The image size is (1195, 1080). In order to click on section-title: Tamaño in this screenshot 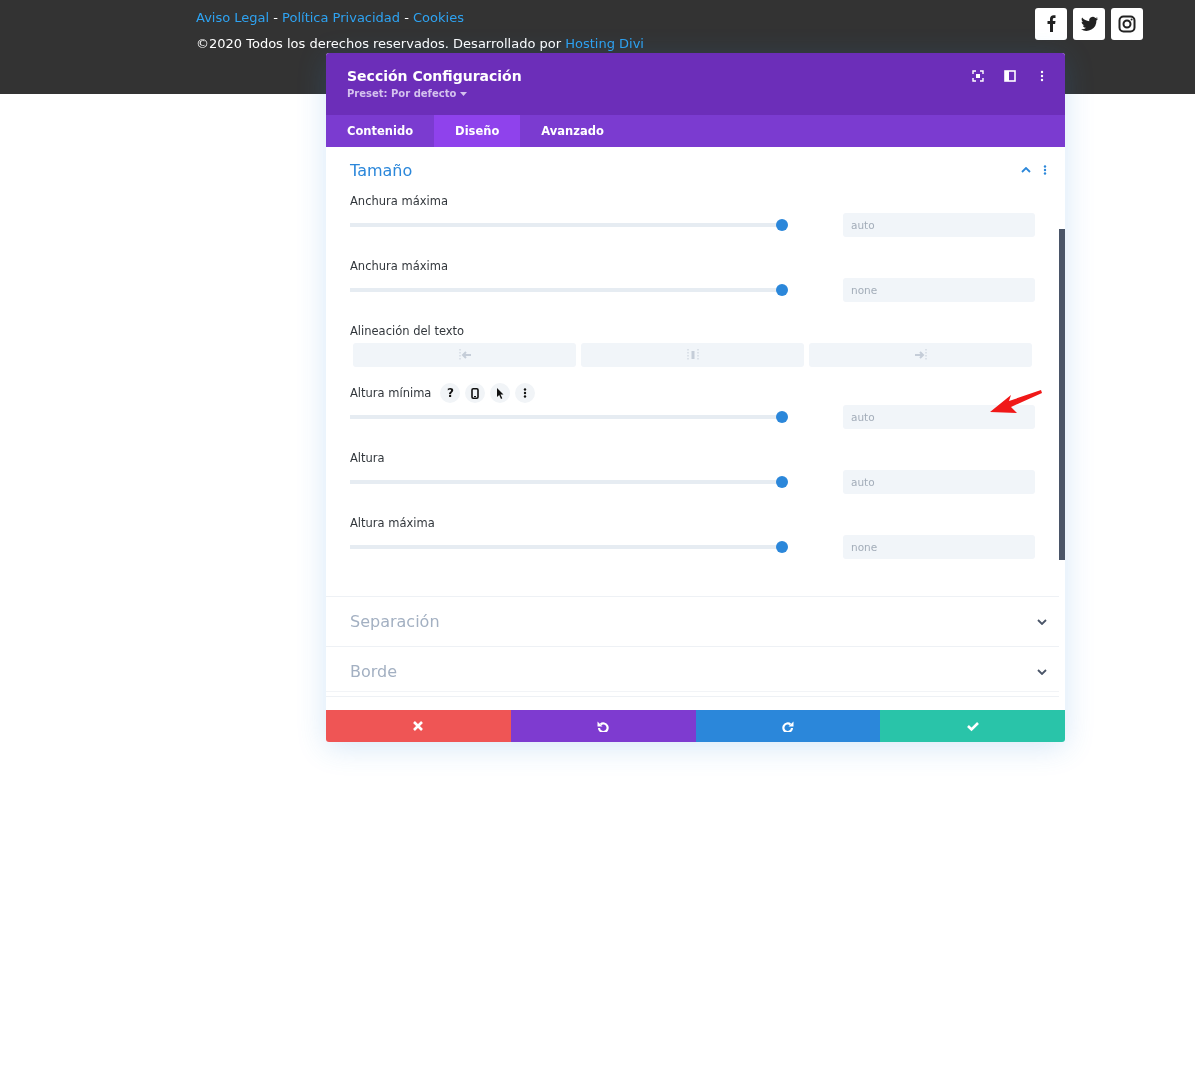, I will do `click(381, 170)`.